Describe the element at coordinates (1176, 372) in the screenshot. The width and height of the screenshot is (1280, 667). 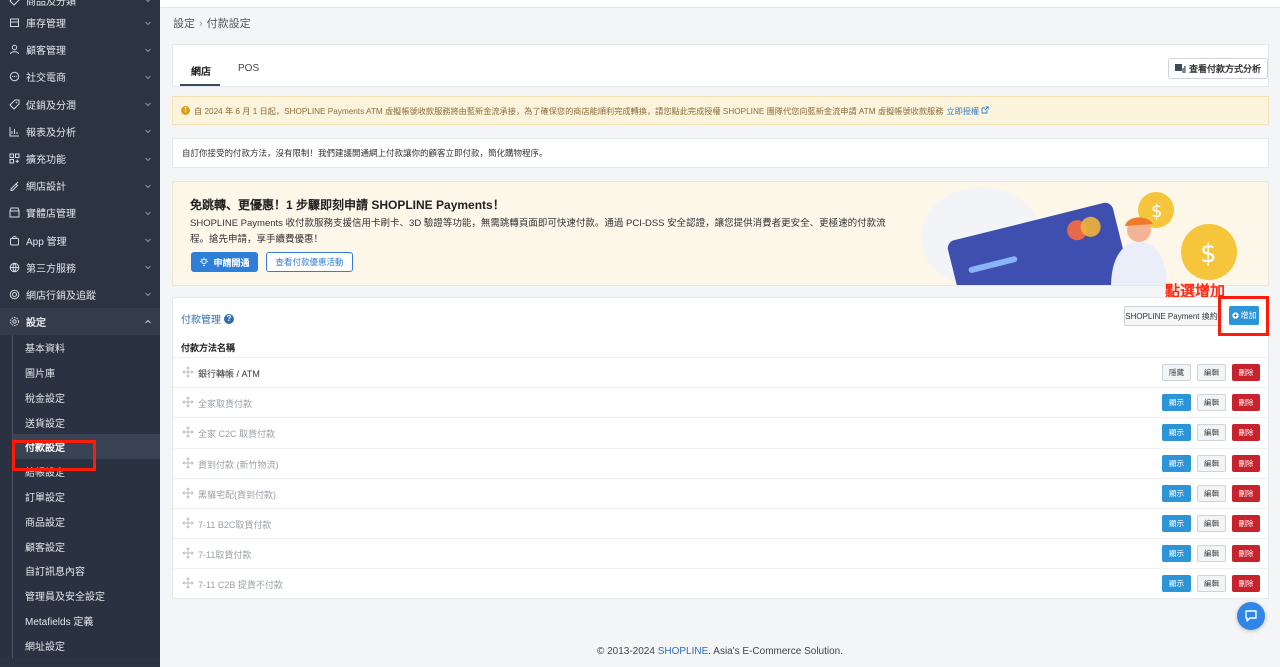
I see `hide-button: 隱藏` at that location.